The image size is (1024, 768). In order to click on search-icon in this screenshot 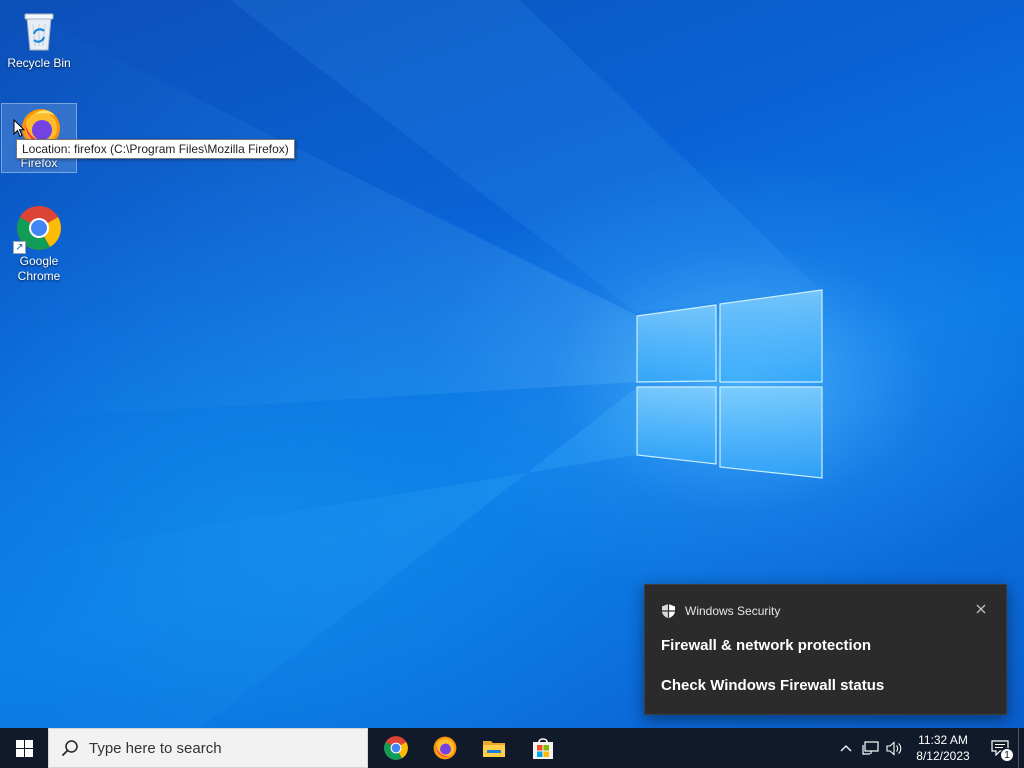, I will do `click(69, 748)`.